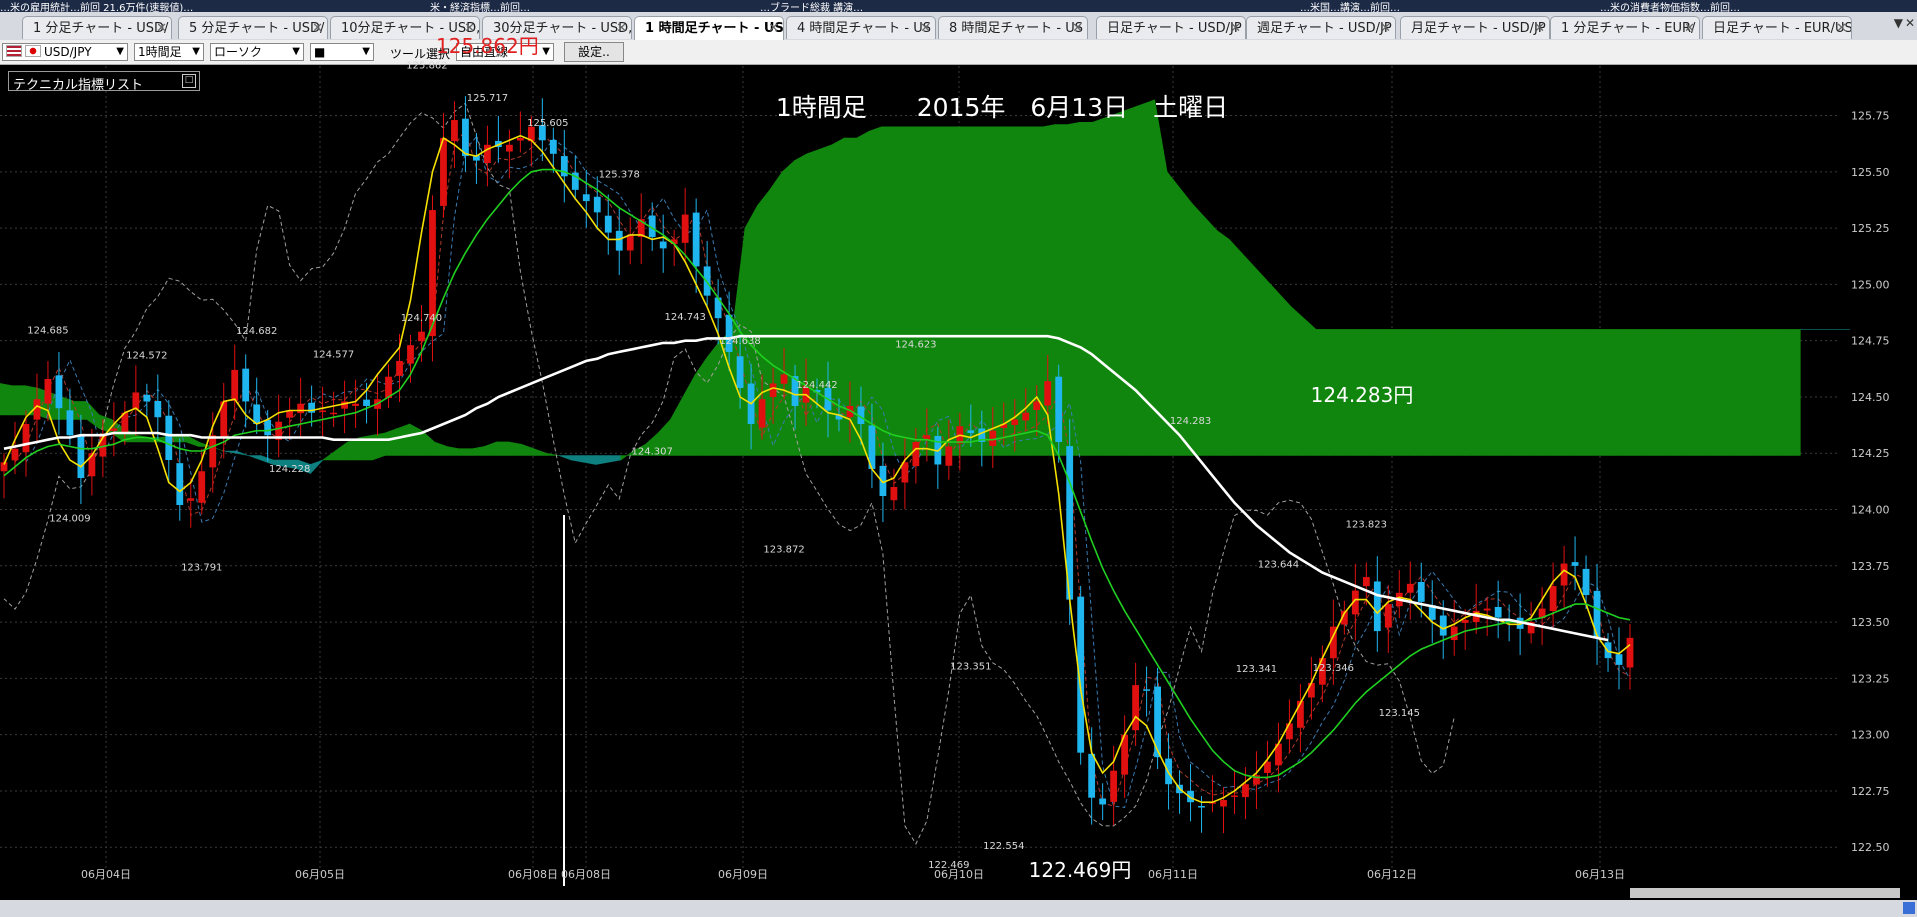 Image resolution: width=1917 pixels, height=917 pixels. I want to click on price-label: 122.554, so click(1003, 846).